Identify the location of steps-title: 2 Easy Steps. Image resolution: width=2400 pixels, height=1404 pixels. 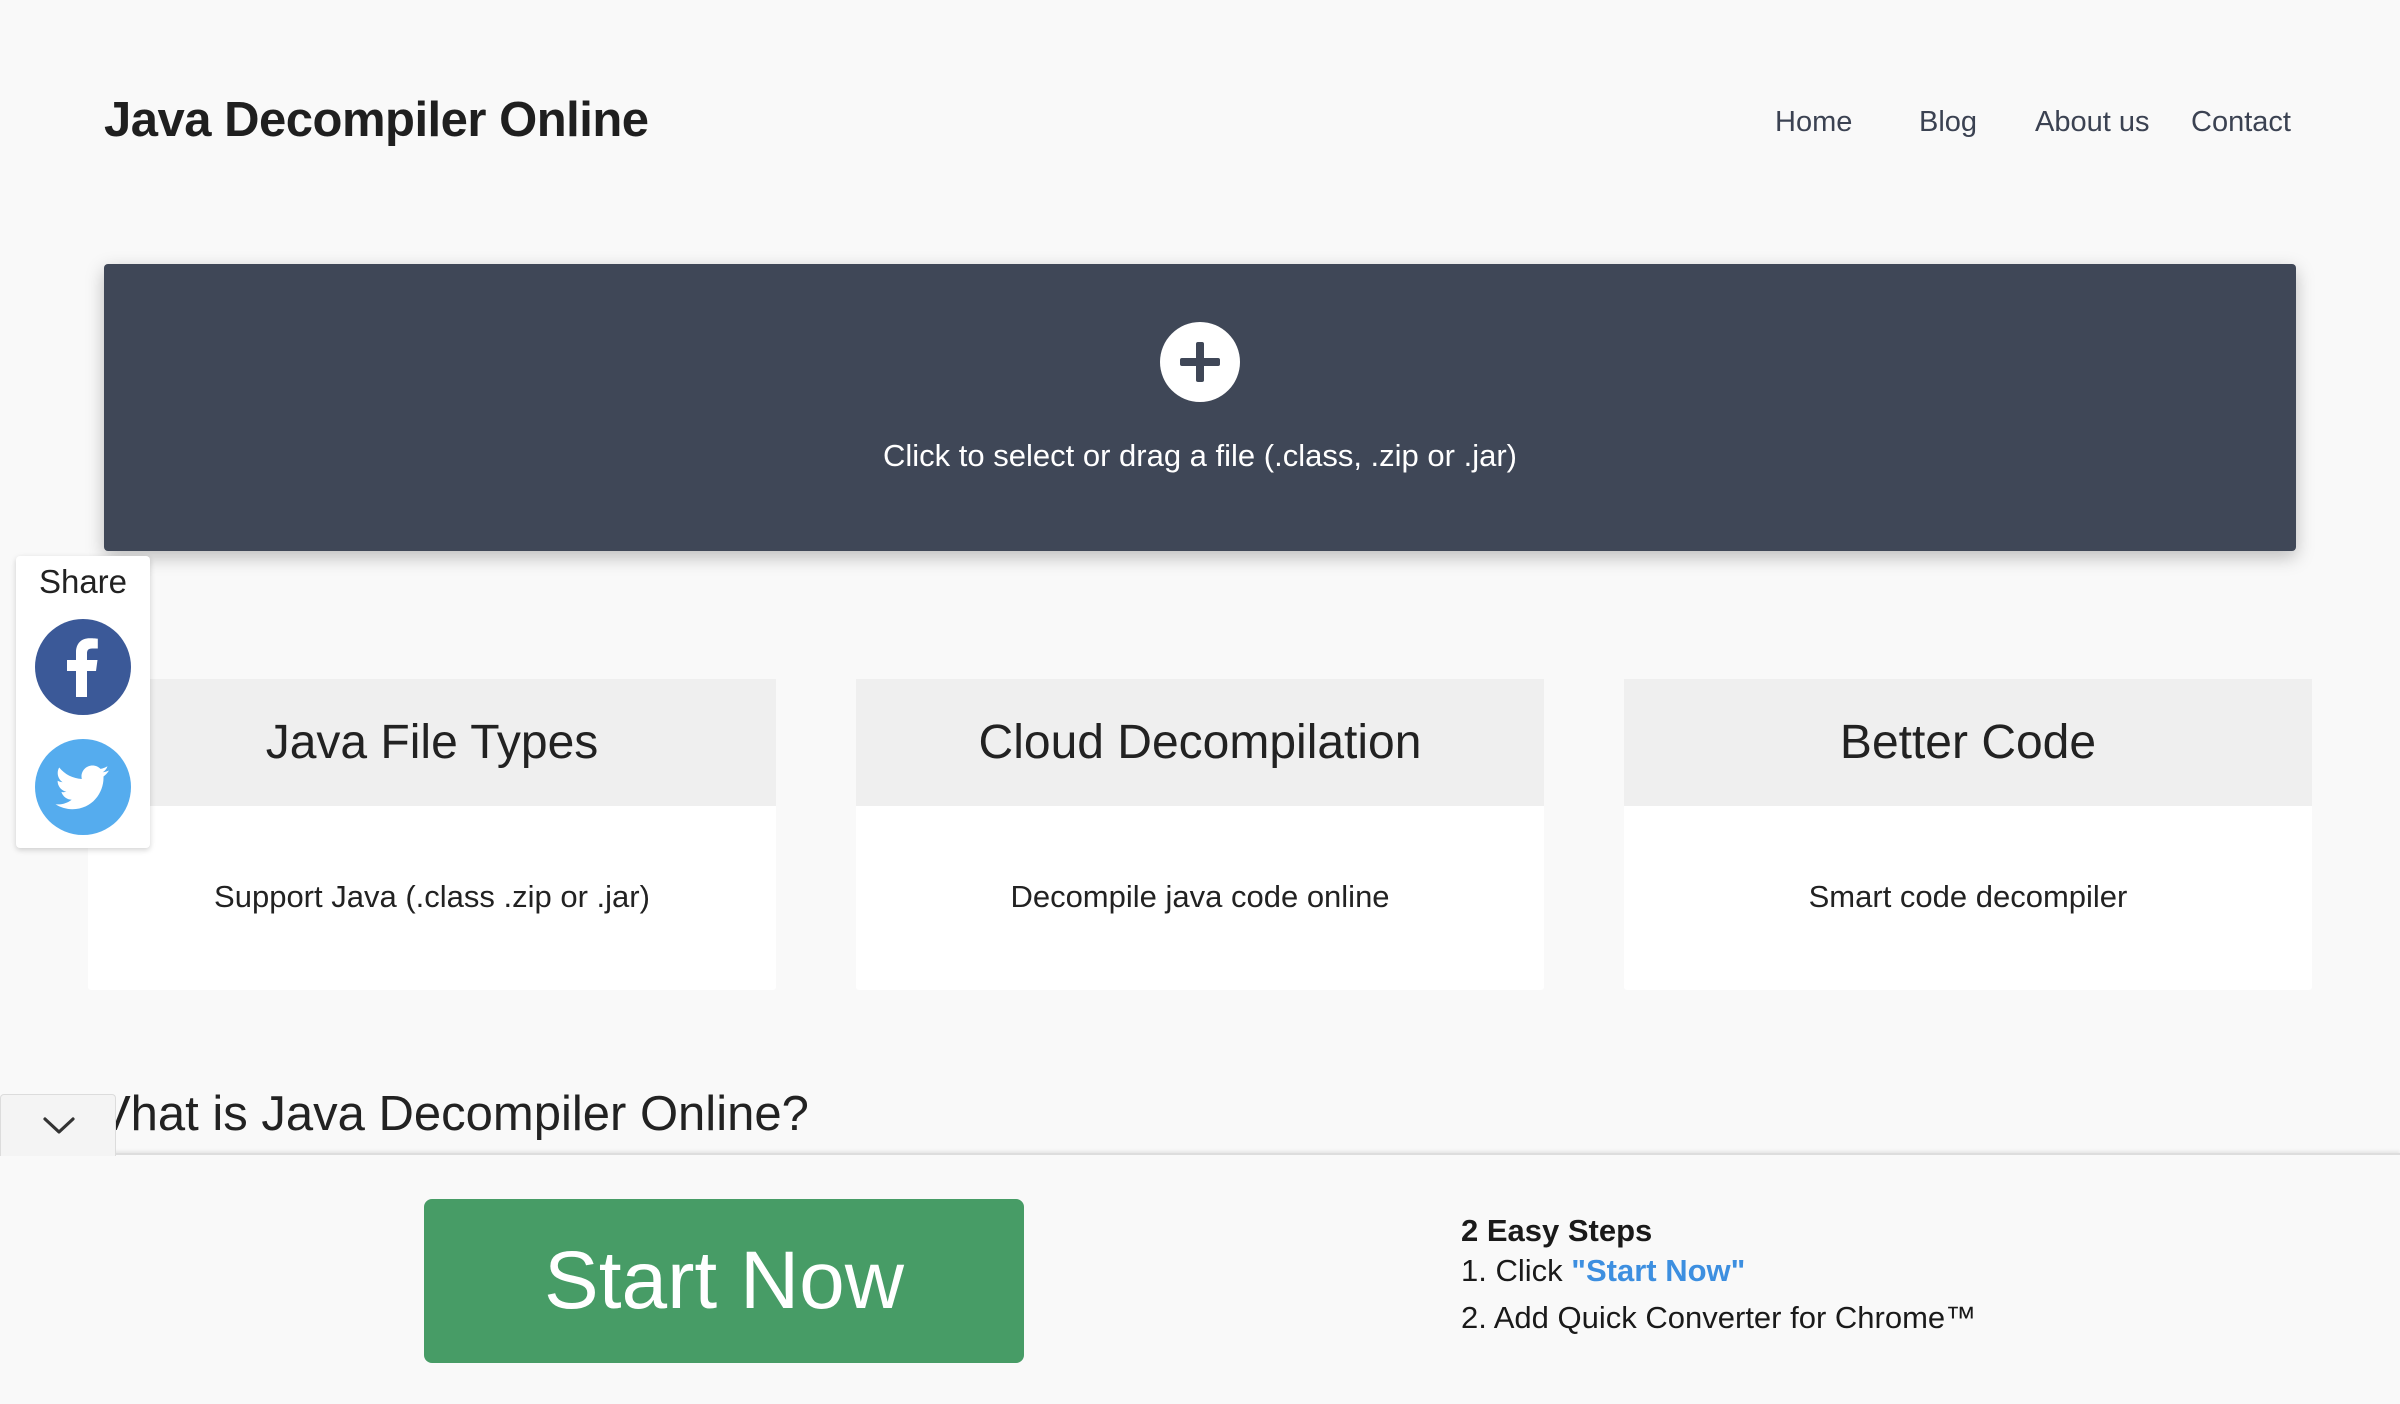
(1557, 1230).